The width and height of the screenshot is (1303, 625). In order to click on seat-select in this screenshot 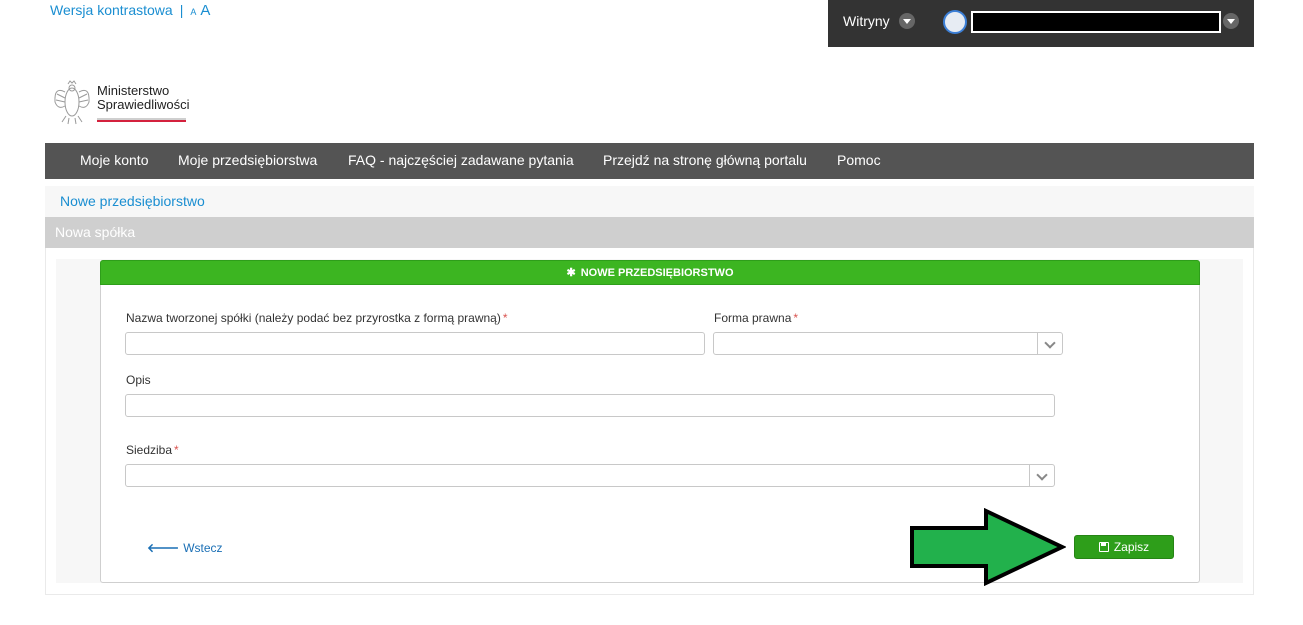, I will do `click(590, 475)`.